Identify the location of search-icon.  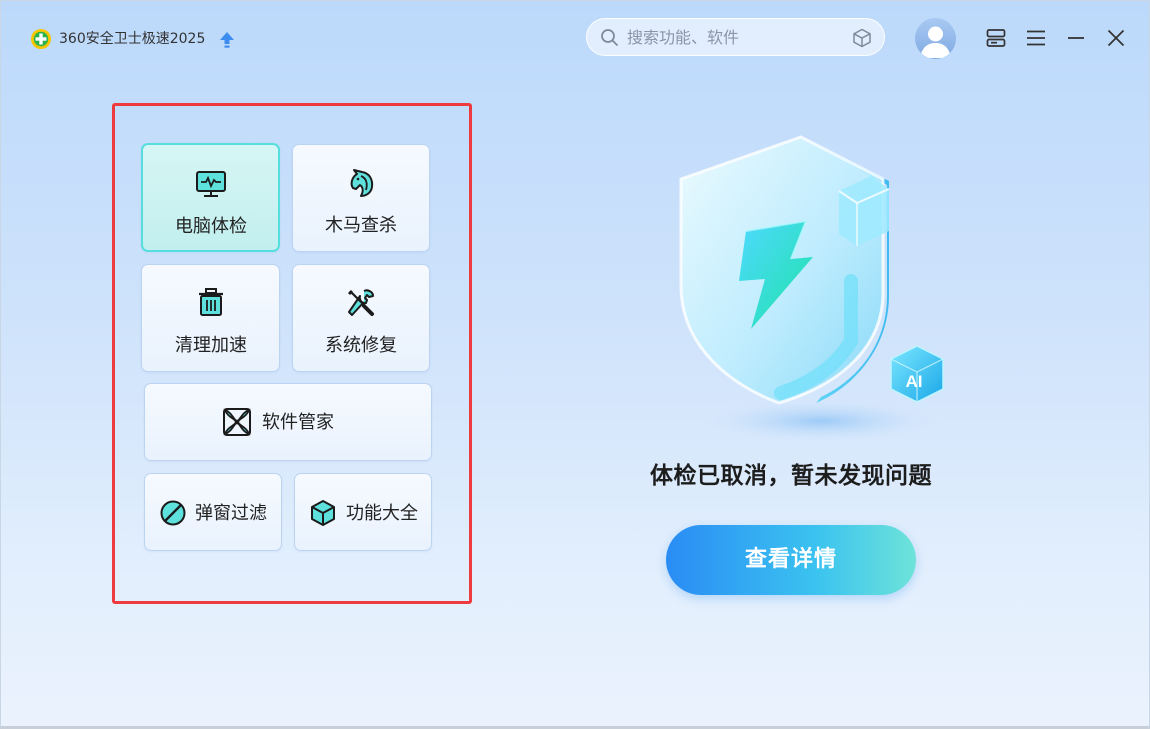
(609, 37).